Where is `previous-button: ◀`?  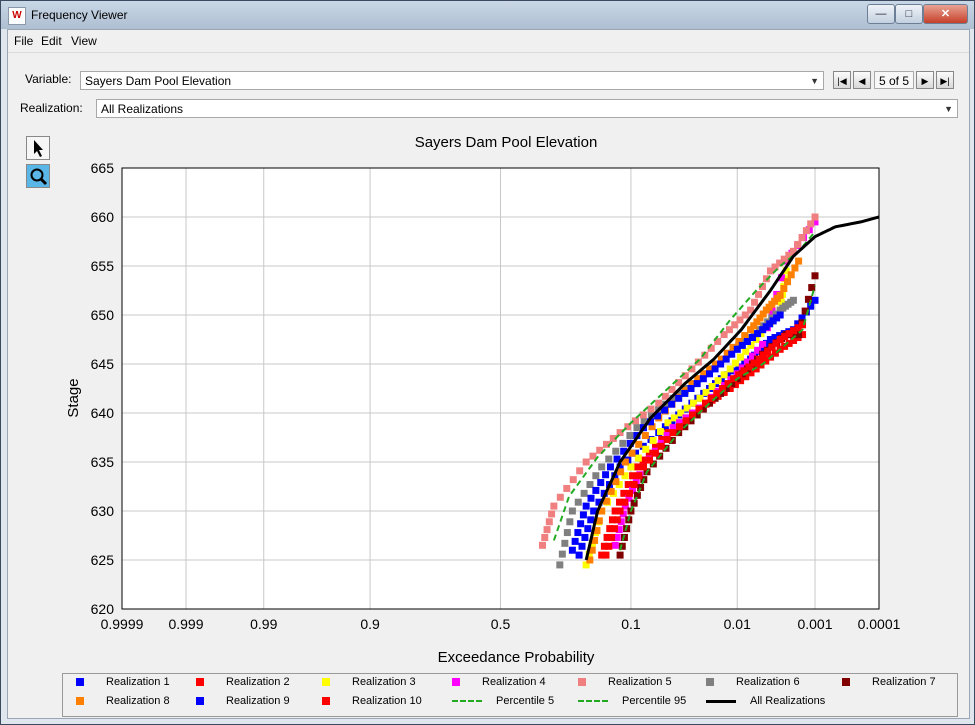
previous-button: ◀ is located at coordinates (862, 80).